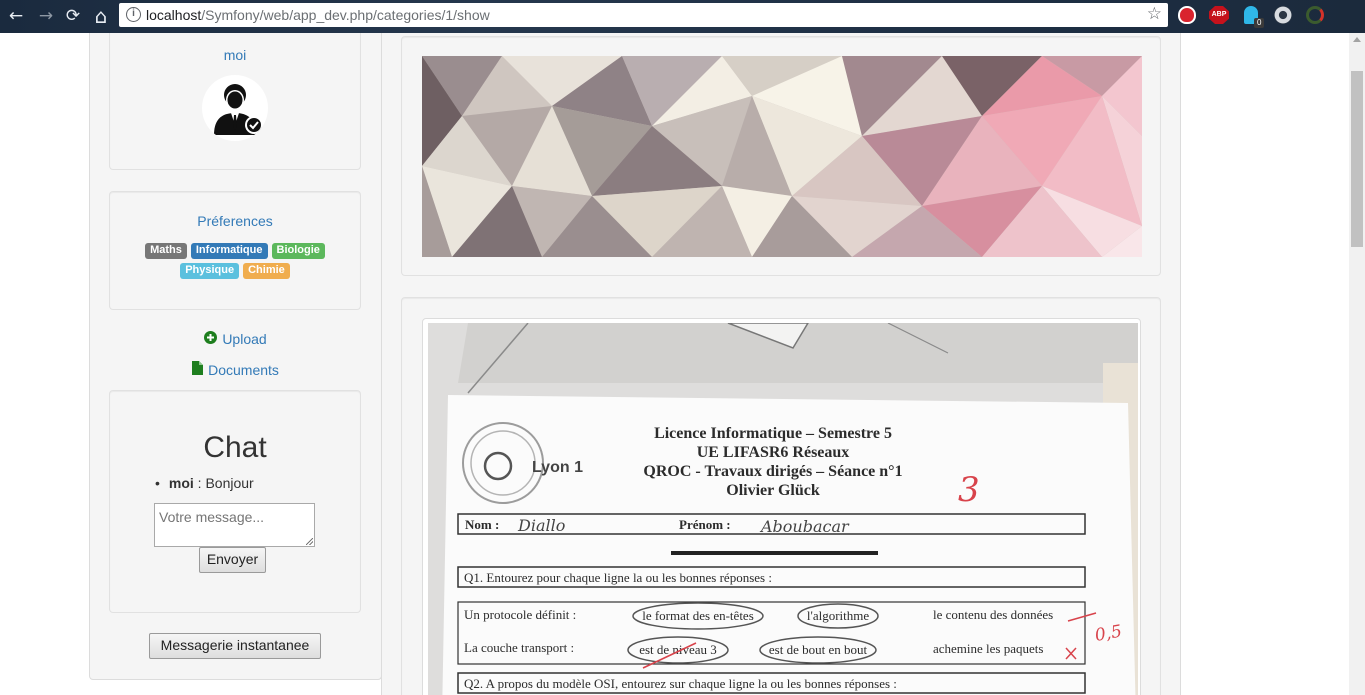  Describe the element at coordinates (235, 221) in the screenshot. I see `preferences-title: Préferences` at that location.